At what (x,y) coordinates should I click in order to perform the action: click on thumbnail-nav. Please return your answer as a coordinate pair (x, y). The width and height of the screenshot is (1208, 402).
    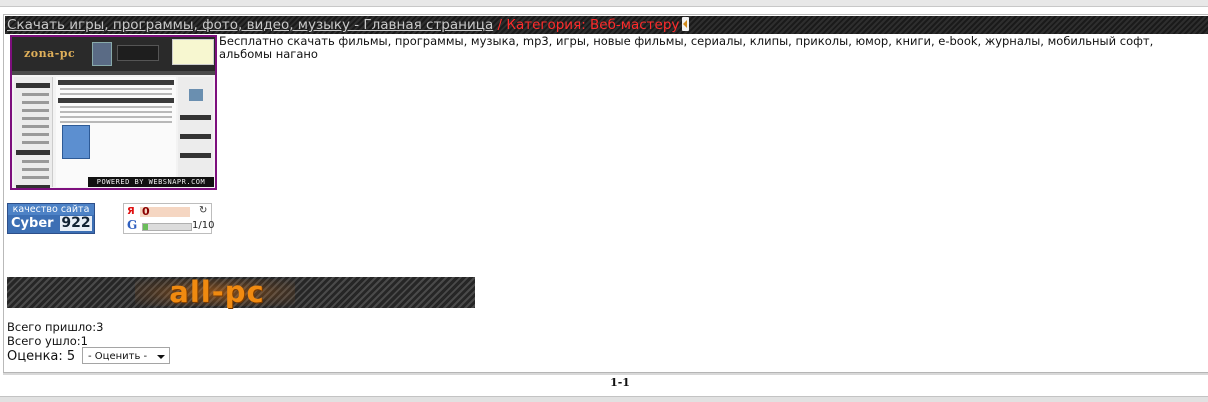
    Looking at the image, I should click on (113, 73).